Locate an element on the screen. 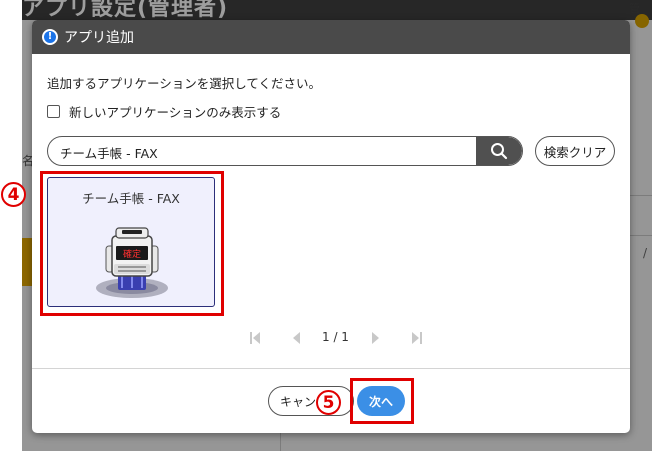  search-icon is located at coordinates (499, 151).